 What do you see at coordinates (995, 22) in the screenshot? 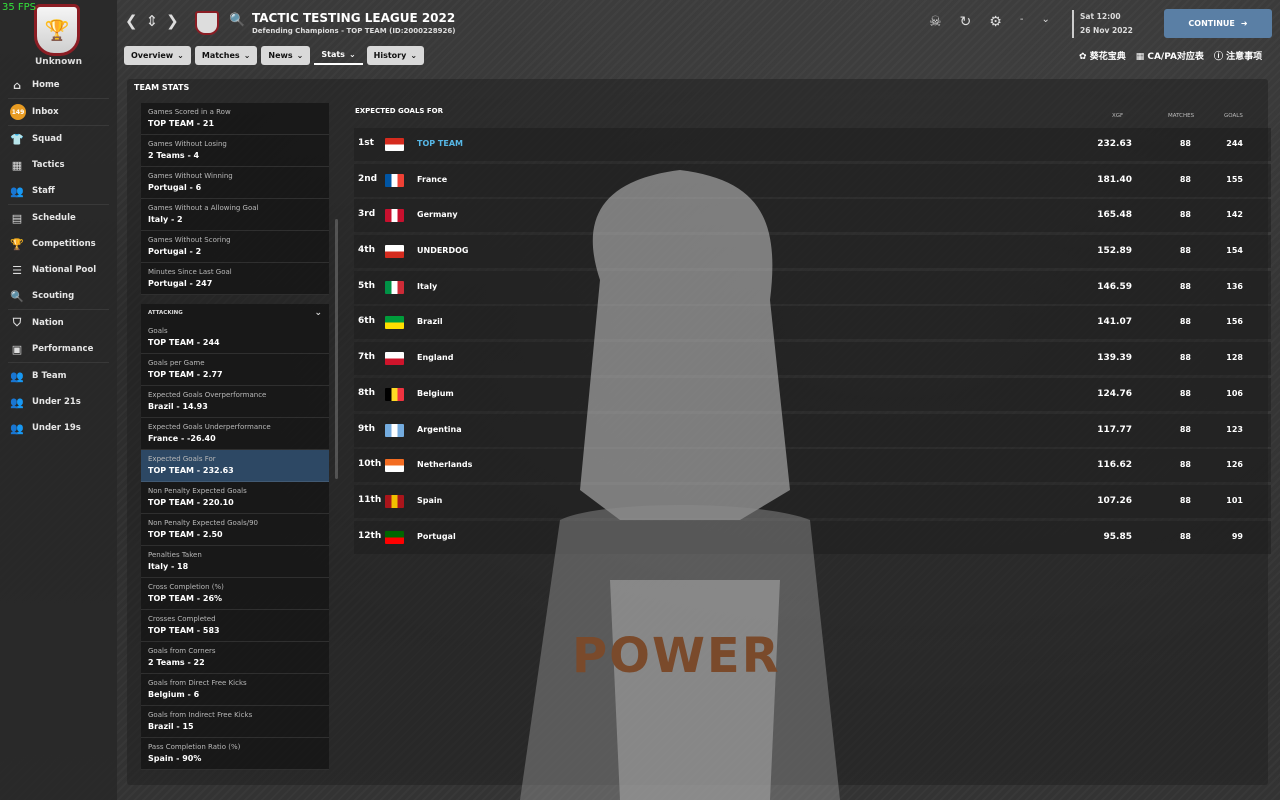
I see `gear-icon: ⚙` at bounding box center [995, 22].